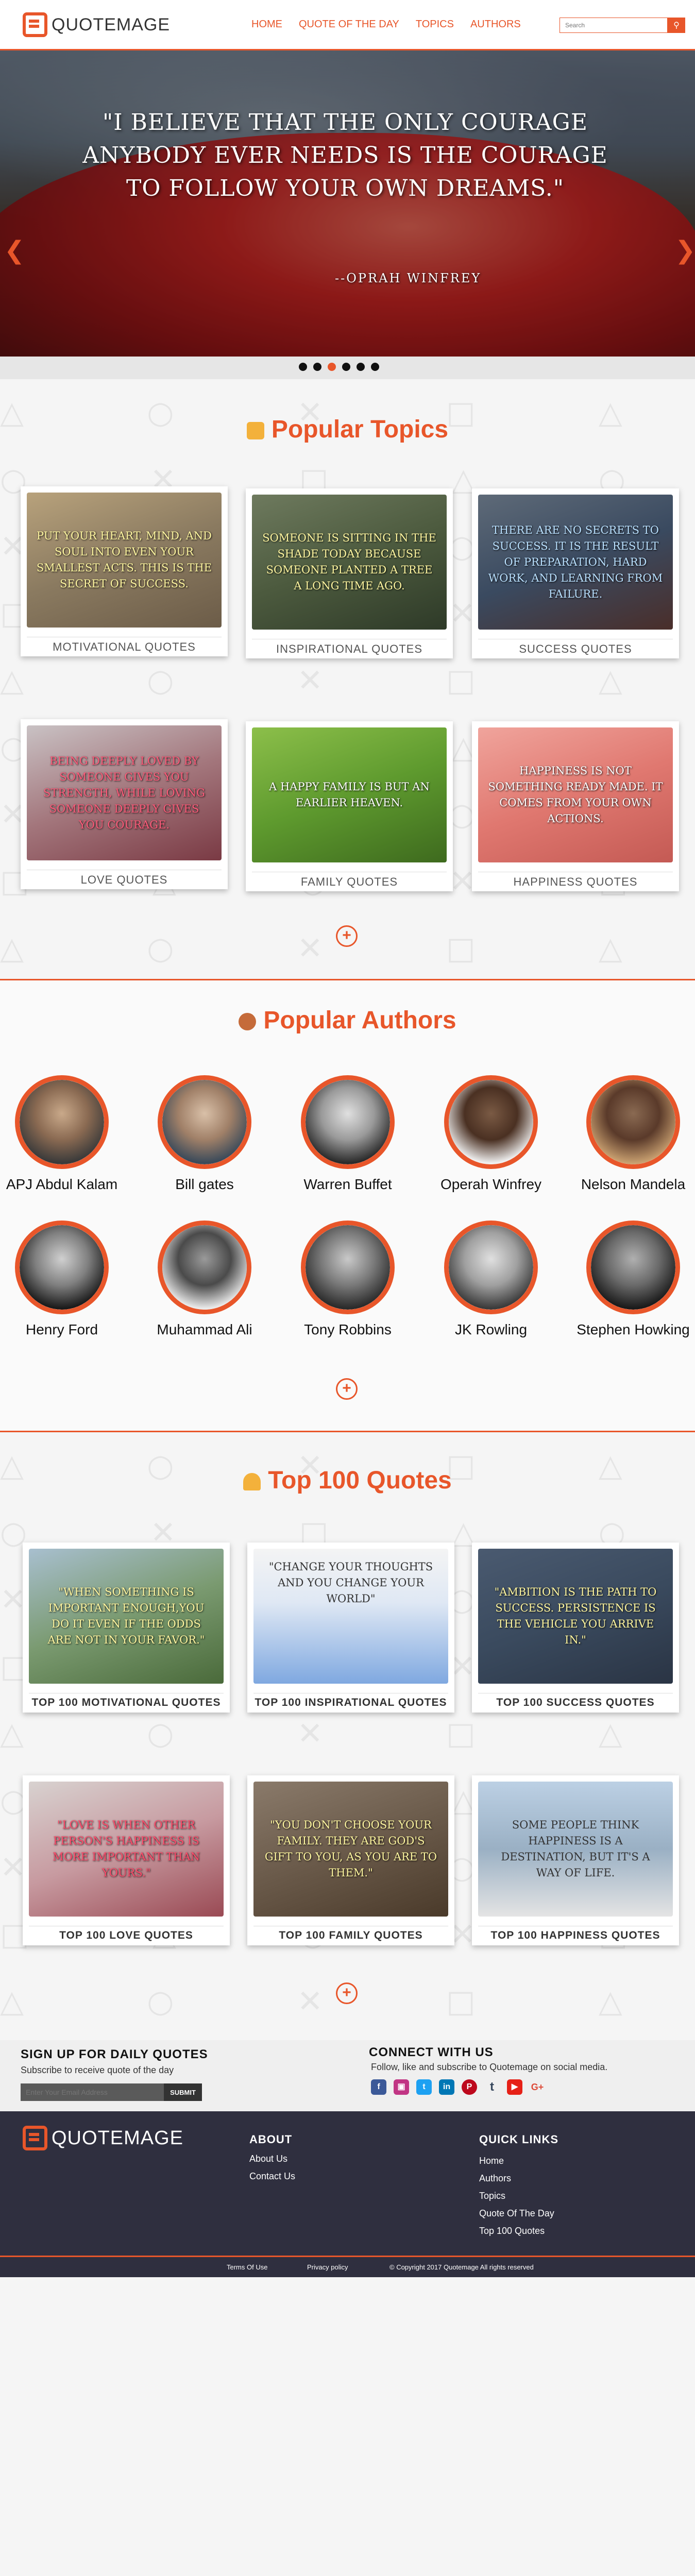 This screenshot has height=2576, width=695. I want to click on footer-link-top-100-quotes: Top 100 Quotes, so click(512, 2231).